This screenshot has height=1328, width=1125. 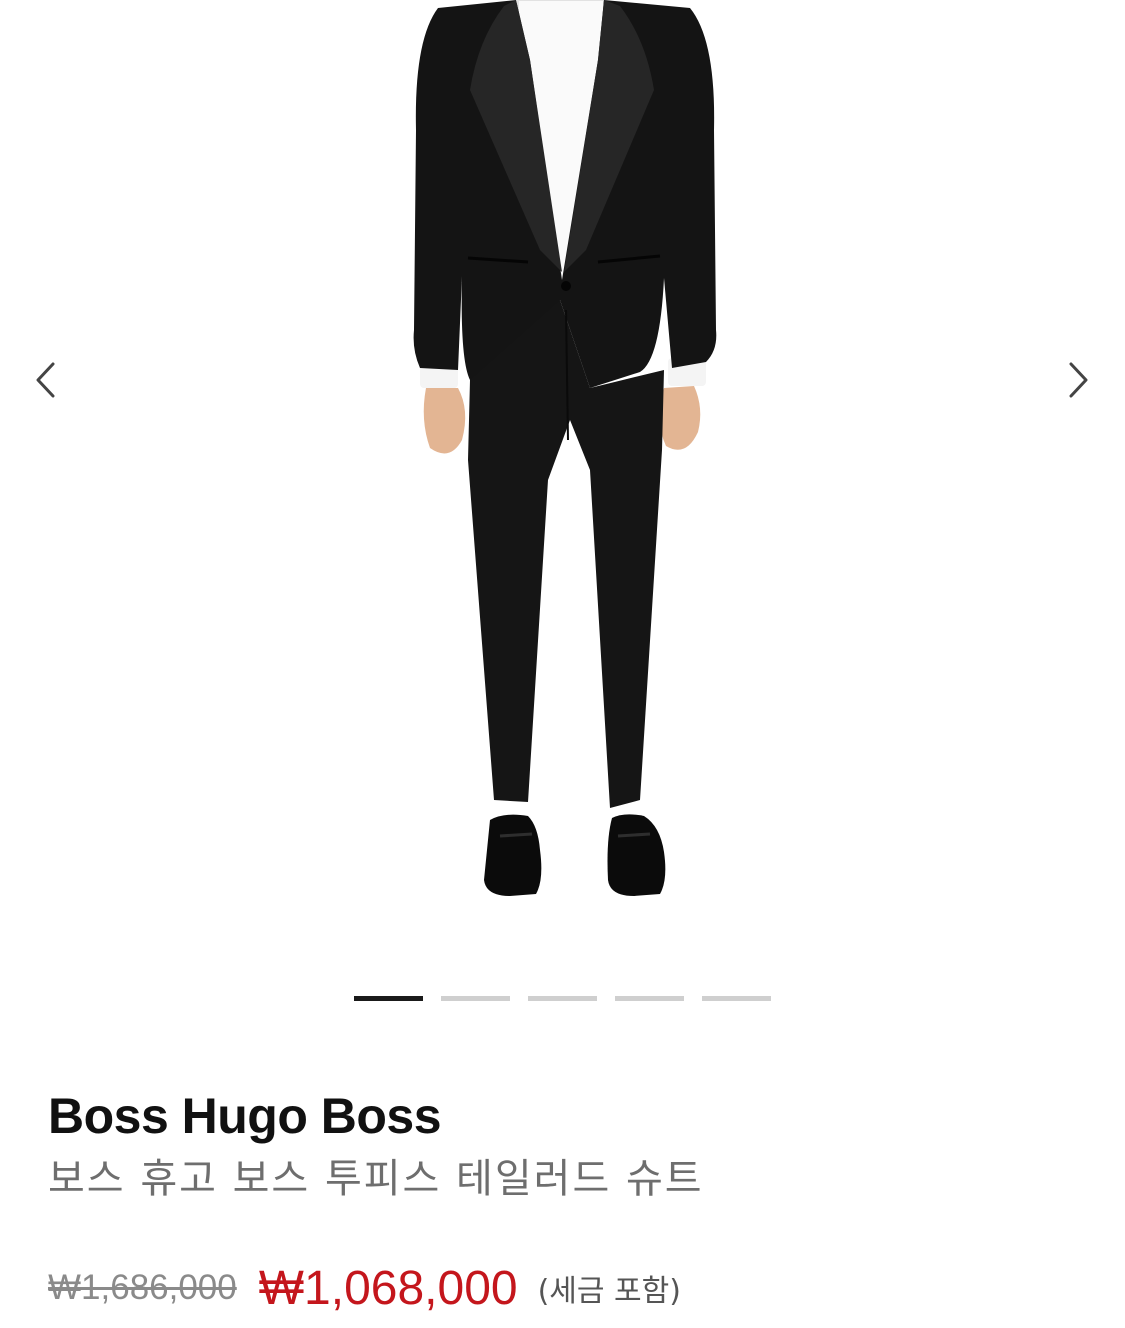 I want to click on image-pager, so click(x=562, y=998).